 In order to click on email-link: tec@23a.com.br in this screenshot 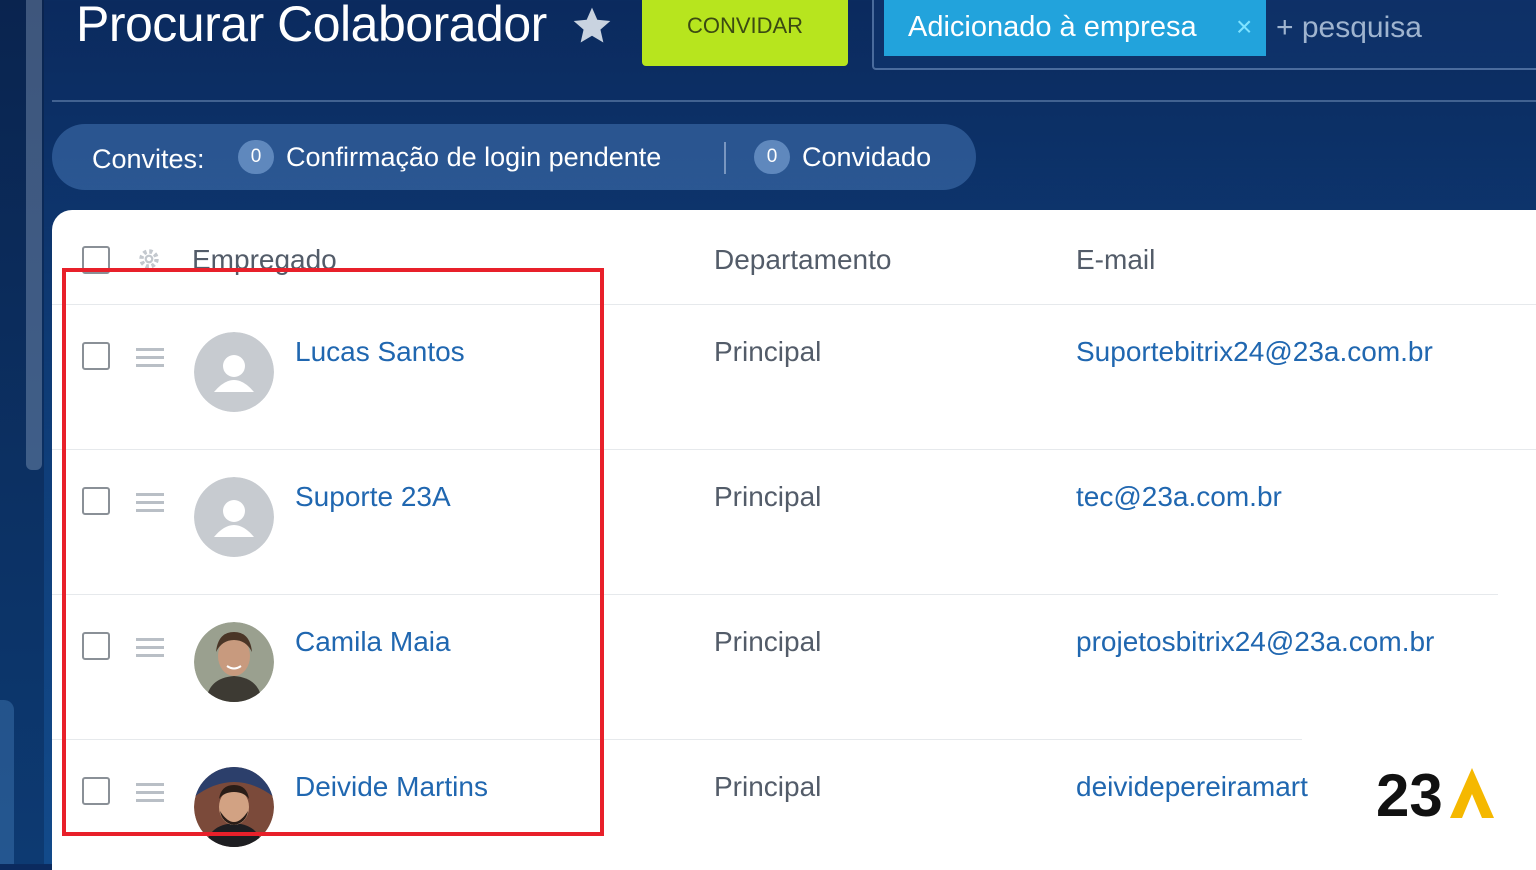, I will do `click(1286, 497)`.